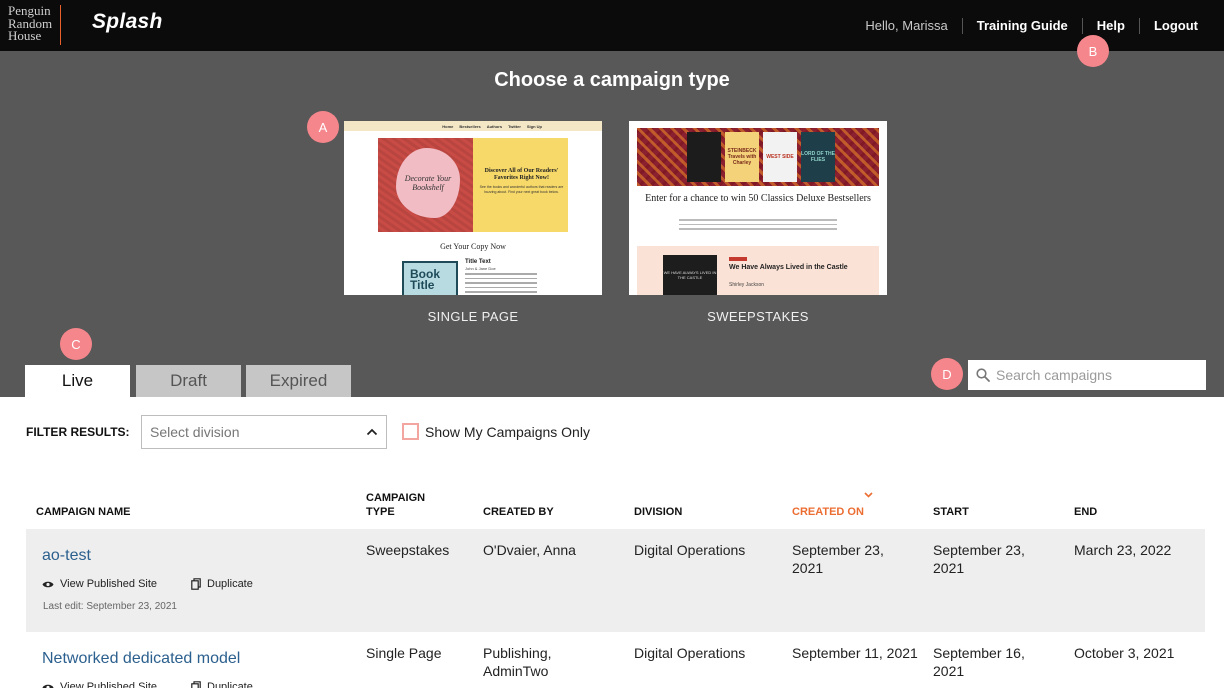  Describe the element at coordinates (410, 431) in the screenshot. I see `my-campaigns-checkbox` at that location.